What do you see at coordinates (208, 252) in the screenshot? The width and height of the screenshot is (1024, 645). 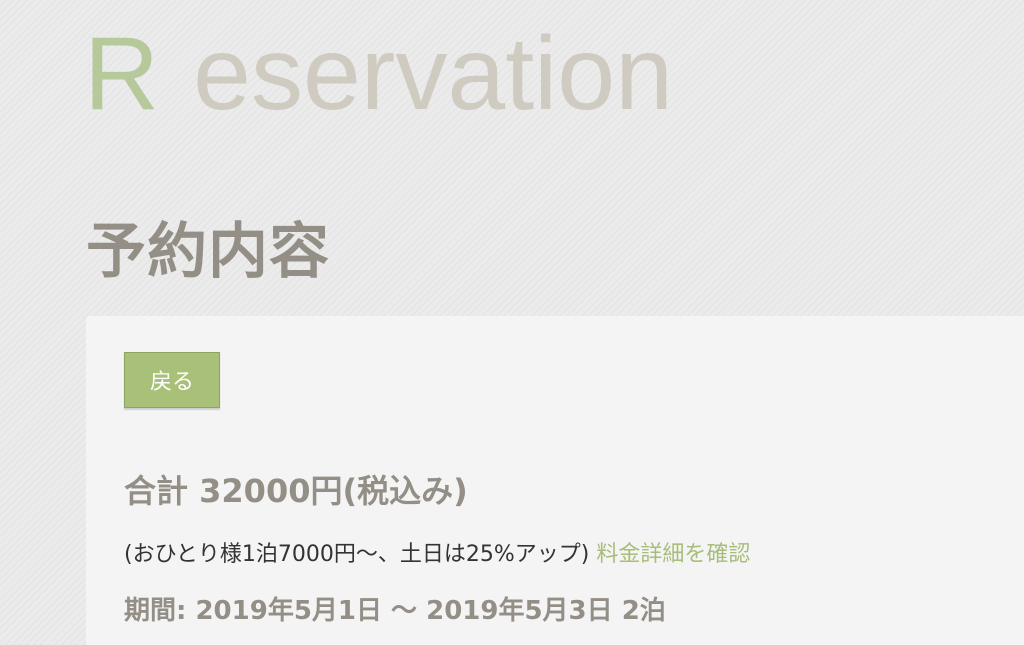 I see `page-title: 予約内容` at bounding box center [208, 252].